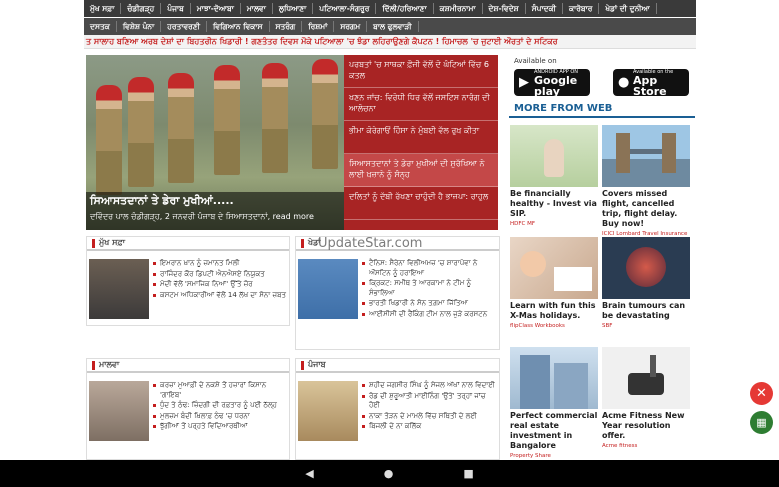  What do you see at coordinates (139, 26) in the screenshot?
I see `nav-item: ਵਿਸ਼ੇਸ਼ ਪੰਨਾ` at bounding box center [139, 26].